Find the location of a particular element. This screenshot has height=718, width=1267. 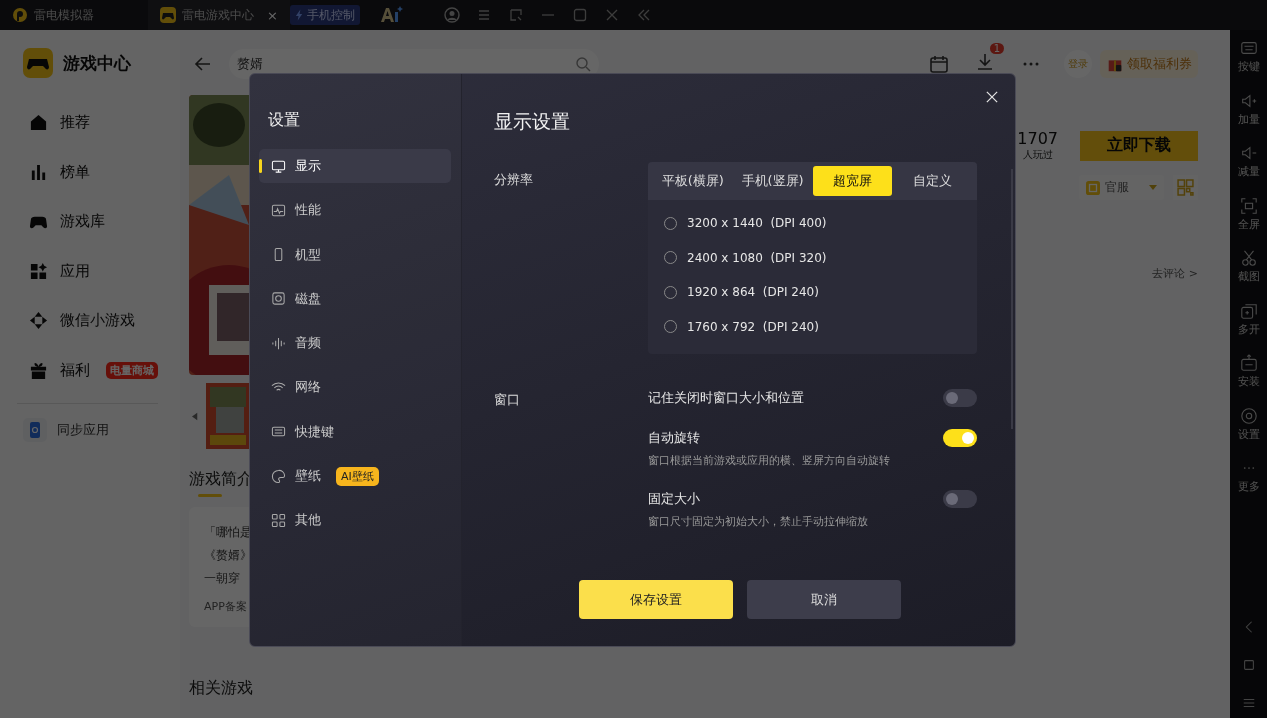

resolution-tab: 超宽屏 is located at coordinates (852, 181).